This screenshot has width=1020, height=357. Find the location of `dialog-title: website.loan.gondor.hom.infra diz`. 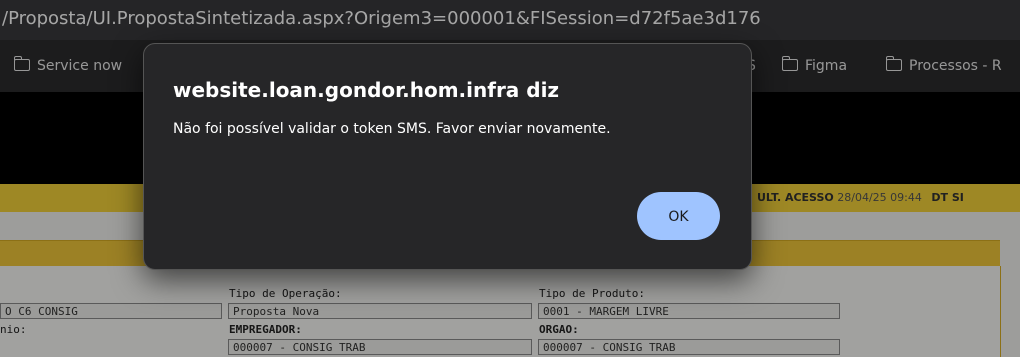

dialog-title: website.loan.gondor.hom.infra diz is located at coordinates (366, 90).